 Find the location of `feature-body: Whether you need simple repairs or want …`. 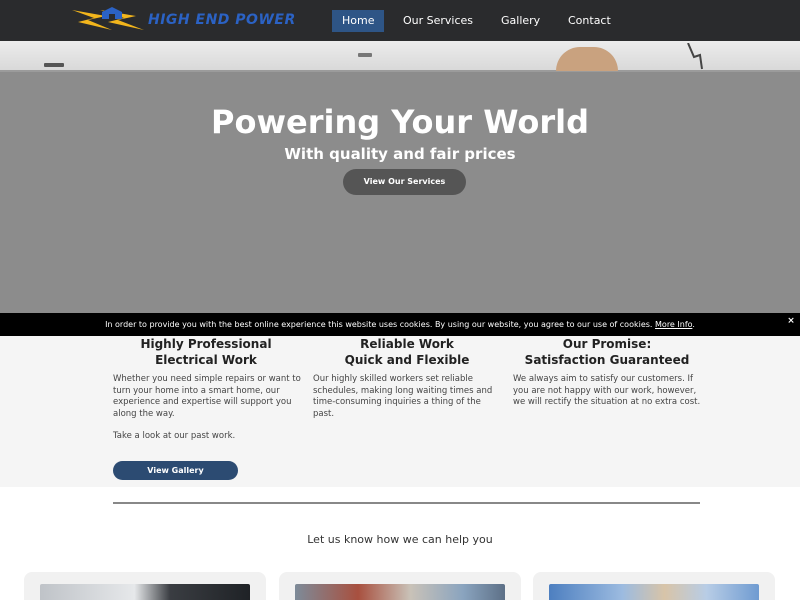

feature-body: Whether you need simple repairs or want … is located at coordinates (207, 396).